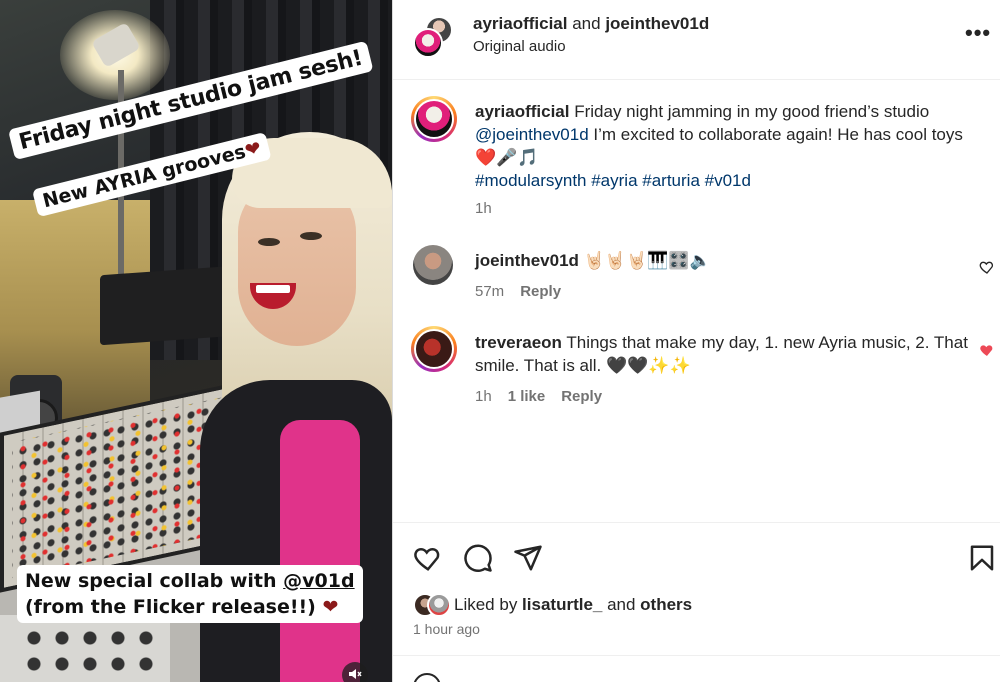 This screenshot has width=1000, height=682. Describe the element at coordinates (428, 558) in the screenshot. I see `like-heart-icon` at that location.